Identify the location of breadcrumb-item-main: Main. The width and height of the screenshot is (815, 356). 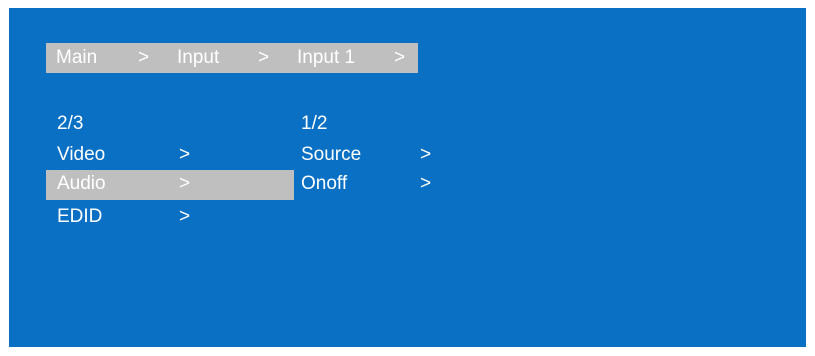
(76, 58).